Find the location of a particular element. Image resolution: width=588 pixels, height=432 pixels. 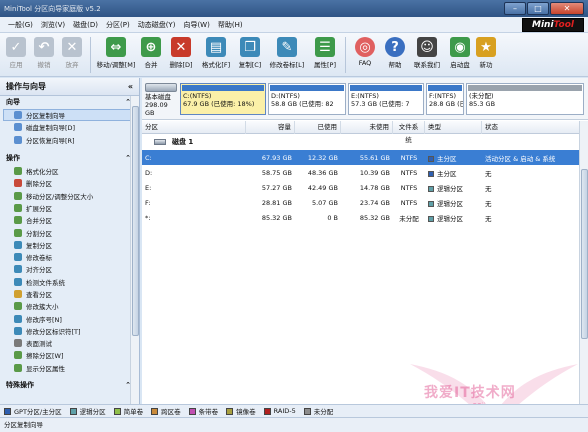

delete-button: ✕ 删除[D] is located at coordinates (181, 55).